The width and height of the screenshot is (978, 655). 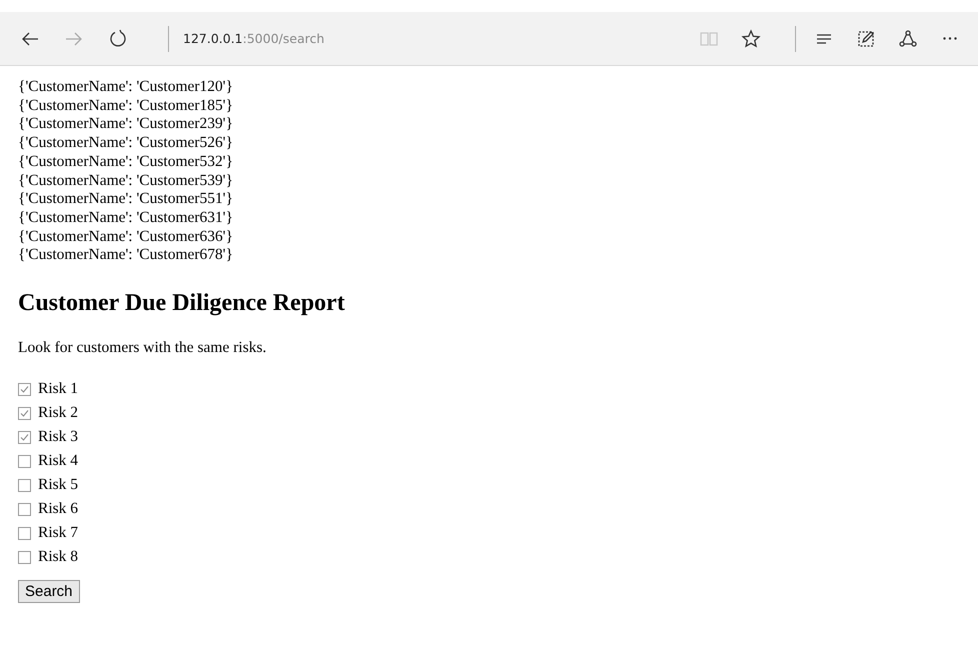 I want to click on star-icon, so click(x=751, y=38).